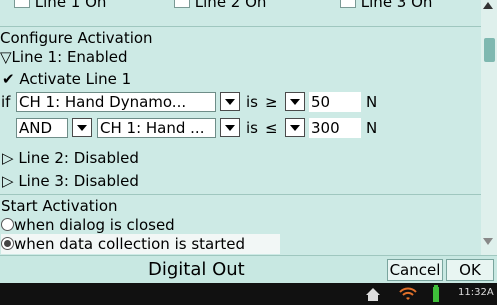  I want to click on scroll-down-icon, so click(488, 241).